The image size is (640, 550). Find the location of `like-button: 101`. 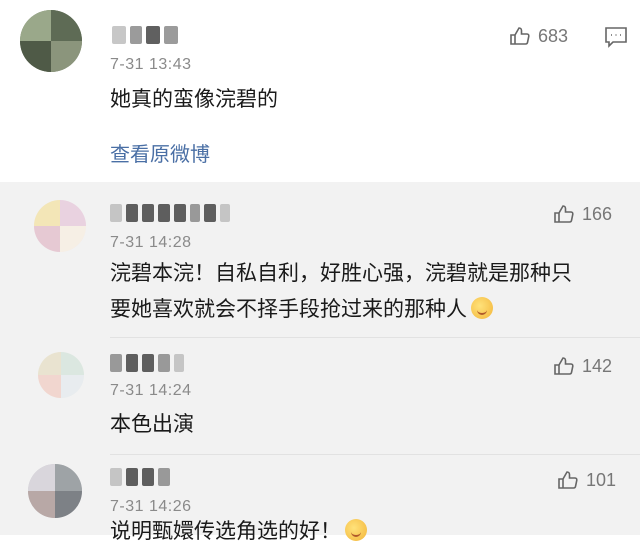

like-button: 101 is located at coordinates (586, 480).